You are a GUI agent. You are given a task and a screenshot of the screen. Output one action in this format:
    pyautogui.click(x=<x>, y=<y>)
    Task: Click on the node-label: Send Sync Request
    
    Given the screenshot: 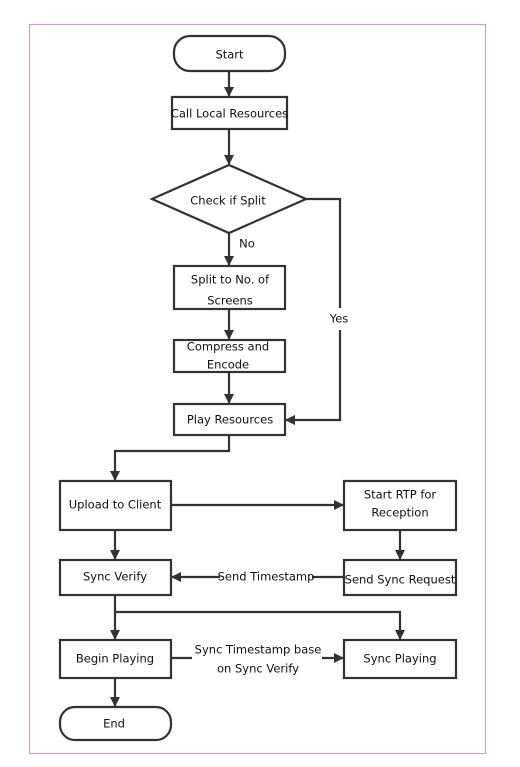 What is the action you would take?
    pyautogui.click(x=400, y=580)
    